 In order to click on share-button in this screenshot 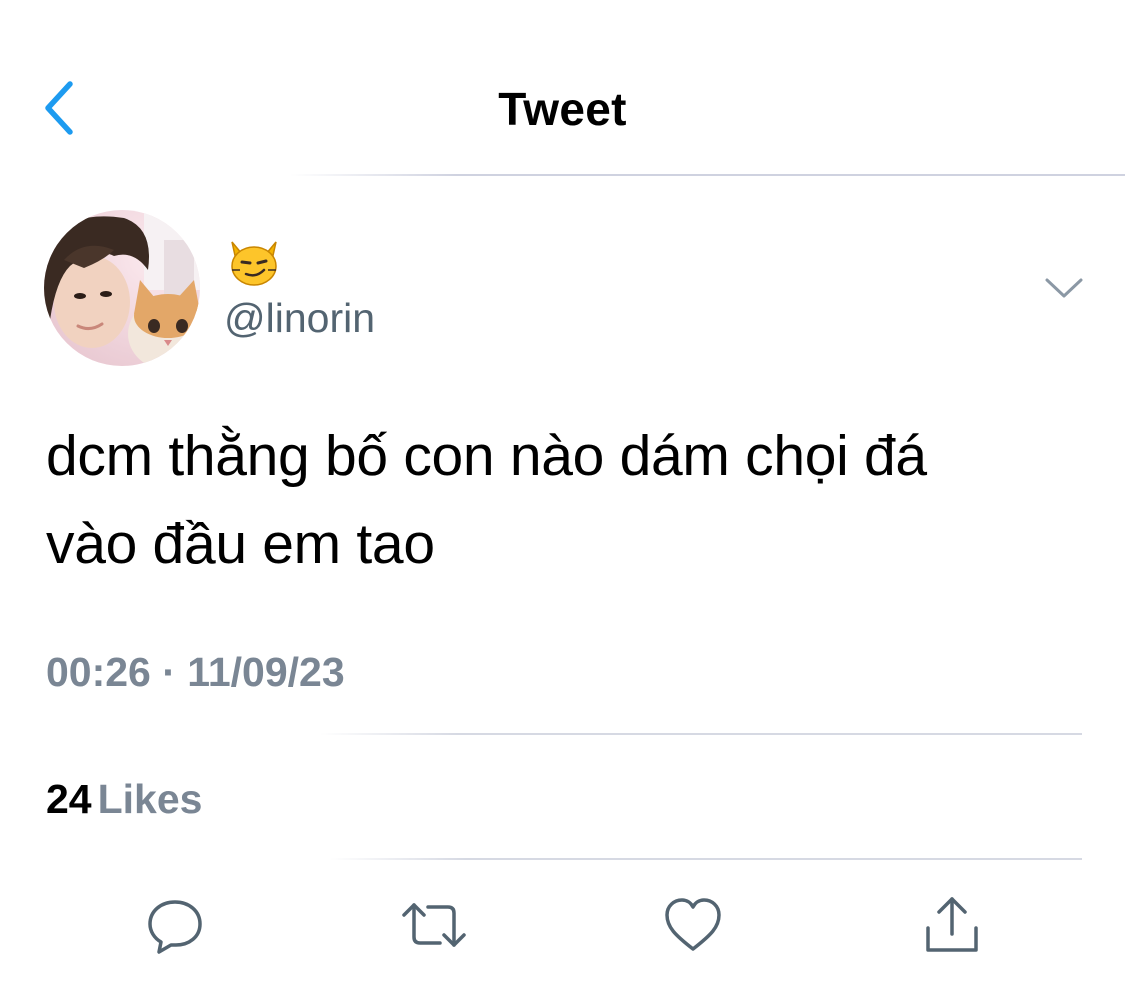, I will do `click(952, 925)`.